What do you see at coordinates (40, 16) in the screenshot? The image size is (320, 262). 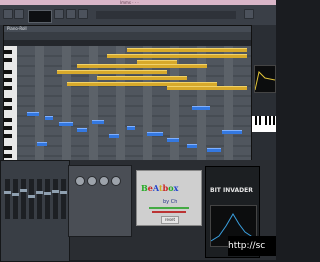 I see `tempo-lcd` at bounding box center [40, 16].